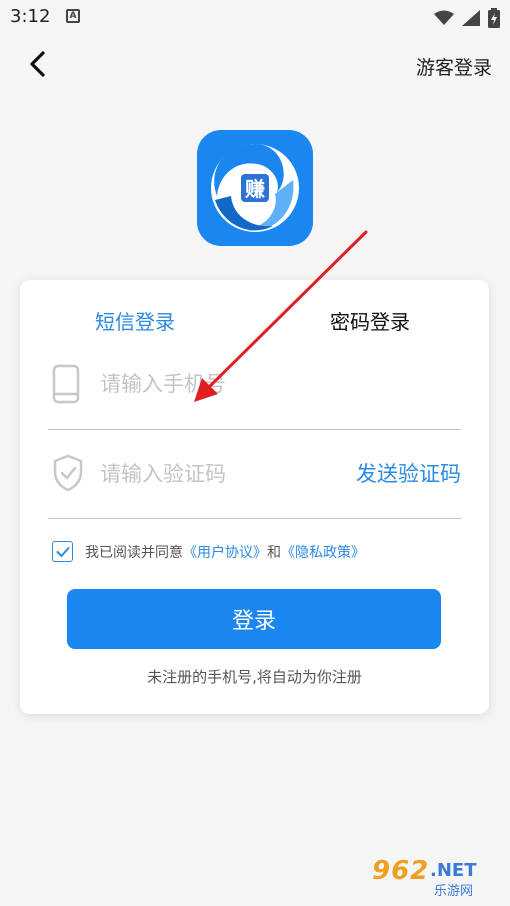 This screenshot has height=906, width=510. Describe the element at coordinates (134, 552) in the screenshot. I see `agreement-prefix: 我已阅读并同意` at that location.